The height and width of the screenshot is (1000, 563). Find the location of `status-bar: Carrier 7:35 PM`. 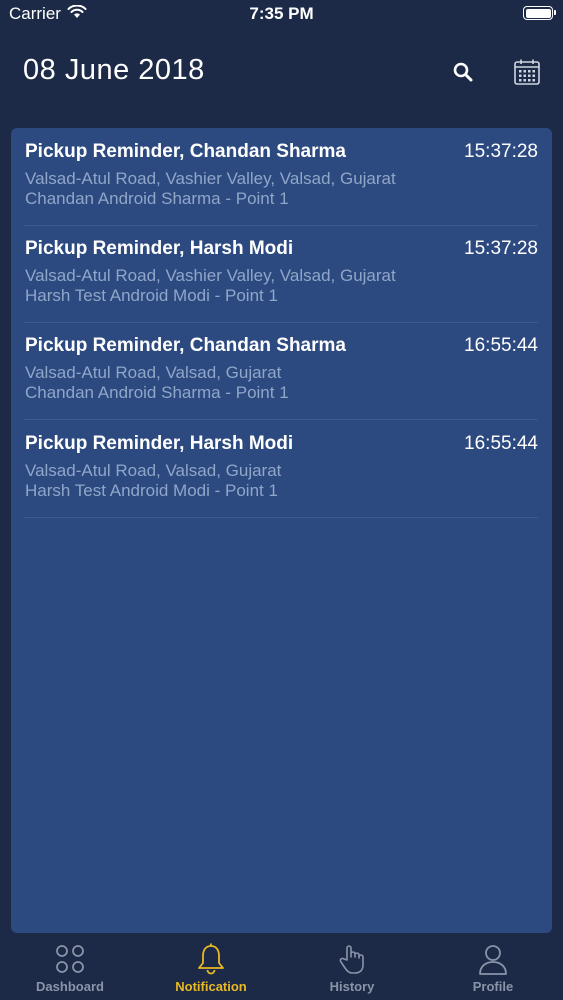

status-bar: Carrier 7:35 PM is located at coordinates (281, 15).